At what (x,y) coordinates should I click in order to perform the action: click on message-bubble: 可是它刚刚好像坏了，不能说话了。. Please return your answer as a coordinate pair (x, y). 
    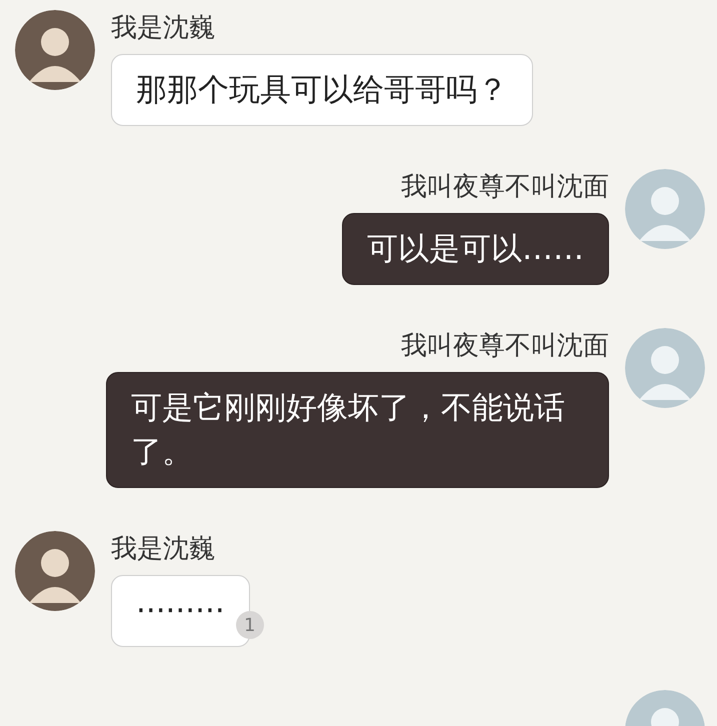
    Looking at the image, I should click on (357, 430).